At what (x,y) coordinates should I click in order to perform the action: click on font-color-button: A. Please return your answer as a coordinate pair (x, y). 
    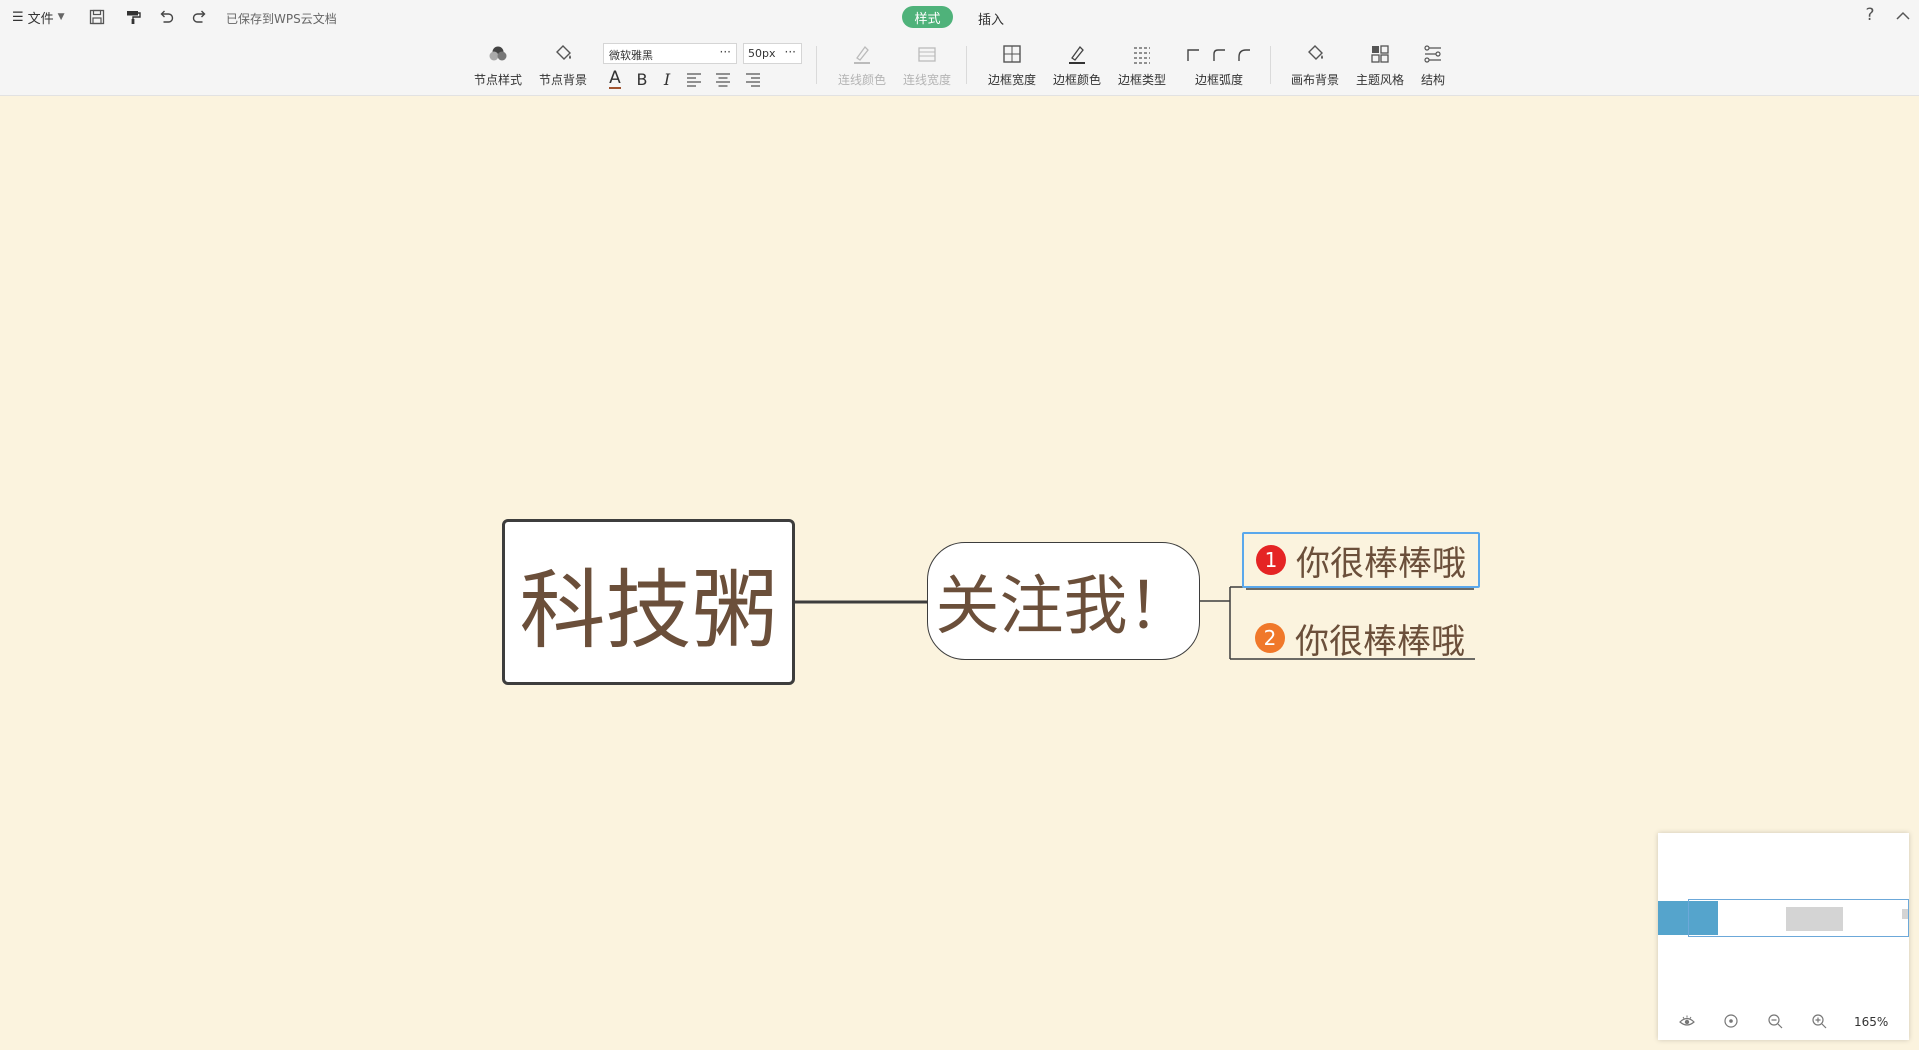
    Looking at the image, I should click on (615, 79).